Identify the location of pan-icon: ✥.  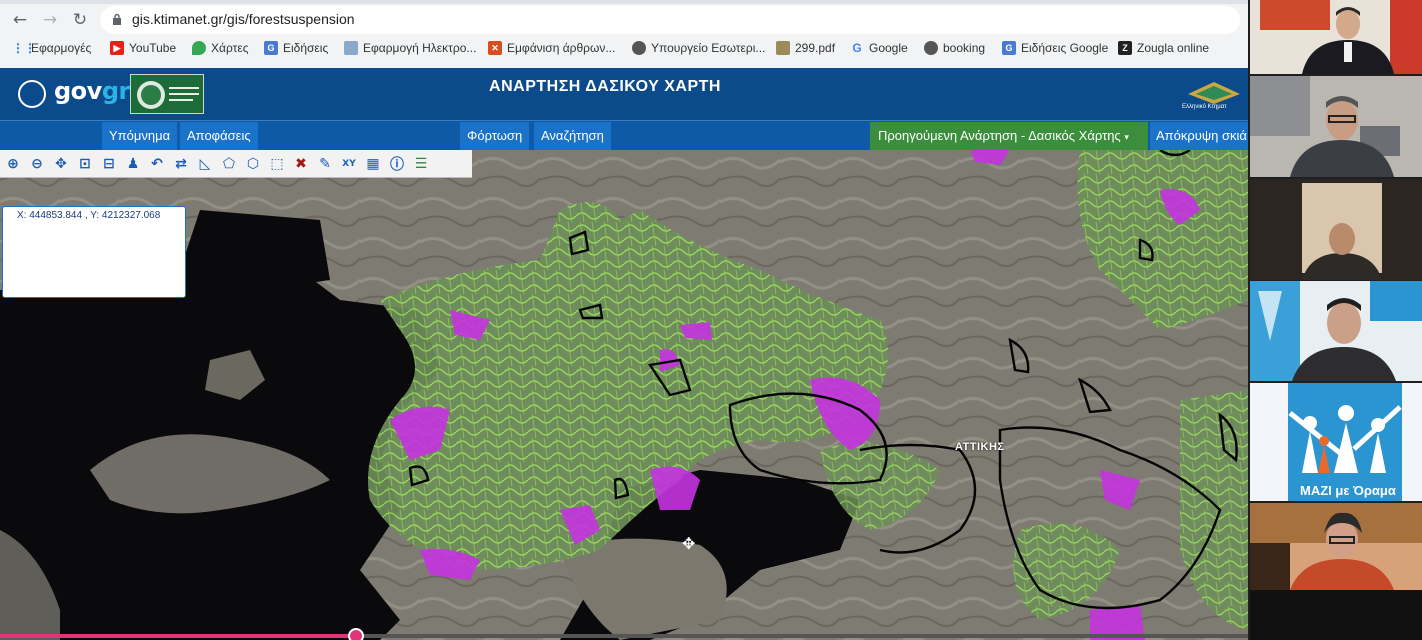
(61, 164).